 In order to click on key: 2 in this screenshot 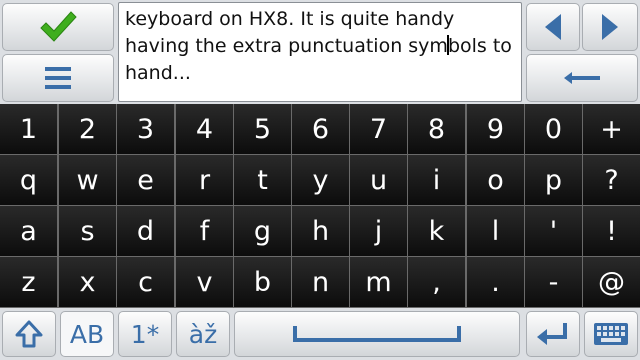, I will do `click(87, 129)`.